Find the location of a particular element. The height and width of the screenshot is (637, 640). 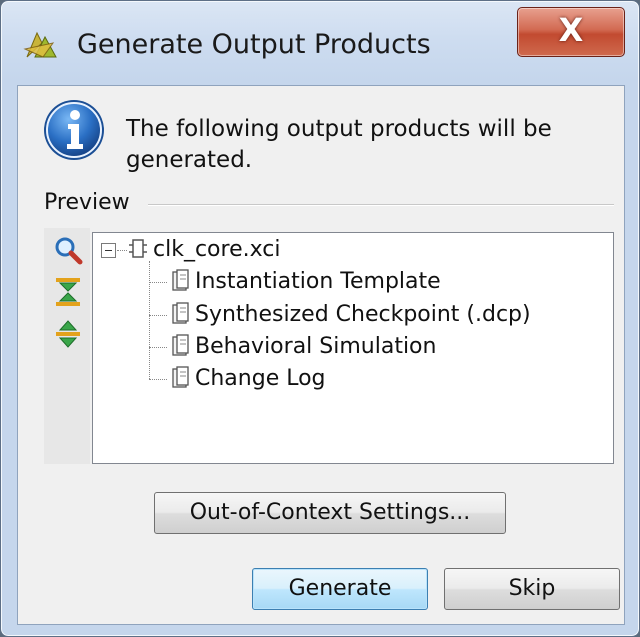

tree-item-label: Instantiation Template is located at coordinates (318, 282).